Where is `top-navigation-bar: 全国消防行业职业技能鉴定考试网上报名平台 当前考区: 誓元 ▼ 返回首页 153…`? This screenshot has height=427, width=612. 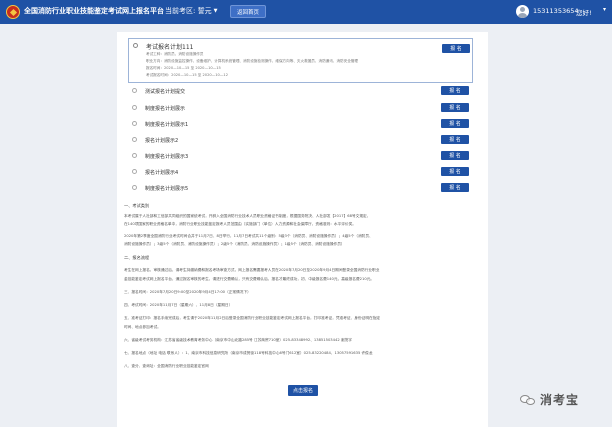 top-navigation-bar: 全国消防行业职业技能鉴定考试网上报名平台 当前考区: 誓元 ▼ 返回首页 153… is located at coordinates (306, 12).